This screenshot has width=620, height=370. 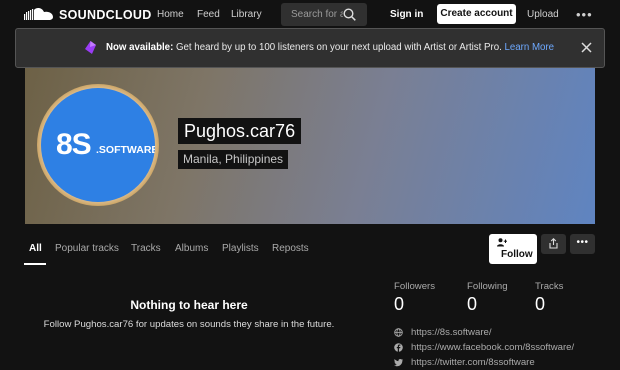 I want to click on profile-location: Manila, Philippines, so click(x=233, y=159).